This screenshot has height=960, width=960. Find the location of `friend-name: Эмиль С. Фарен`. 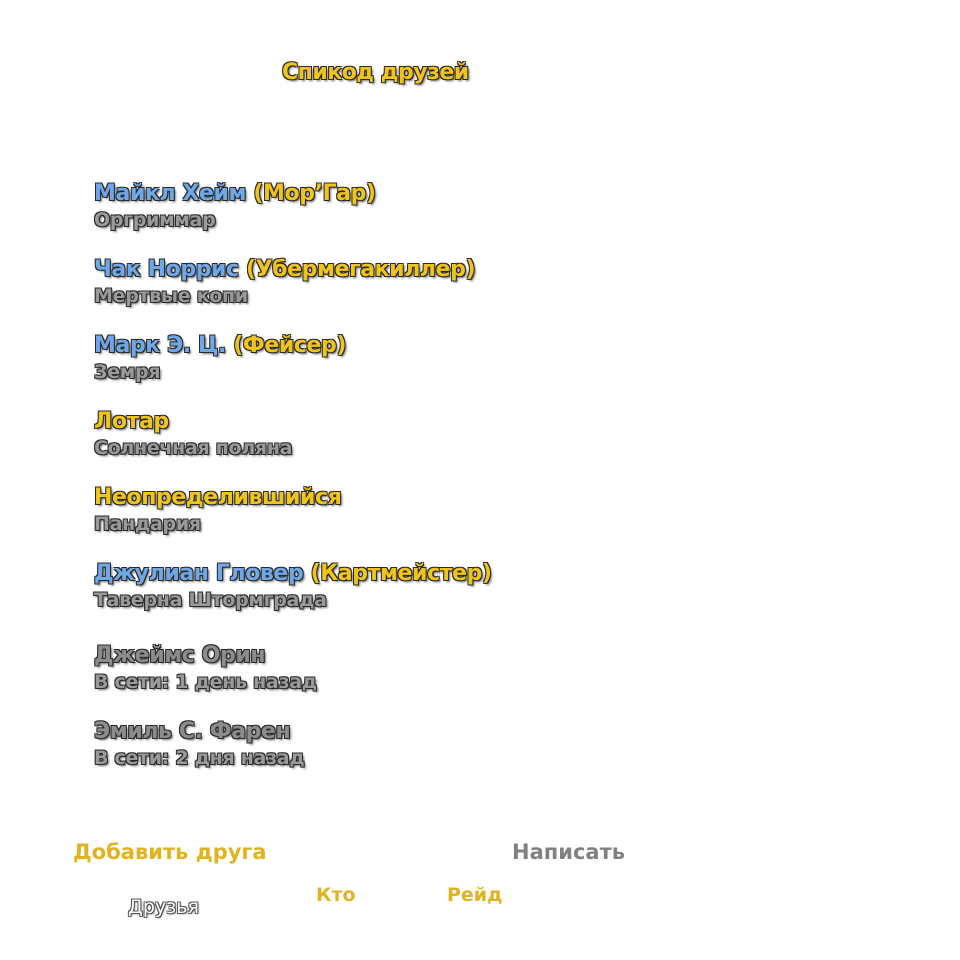

friend-name: Эмиль С. Фарен is located at coordinates (199, 732).